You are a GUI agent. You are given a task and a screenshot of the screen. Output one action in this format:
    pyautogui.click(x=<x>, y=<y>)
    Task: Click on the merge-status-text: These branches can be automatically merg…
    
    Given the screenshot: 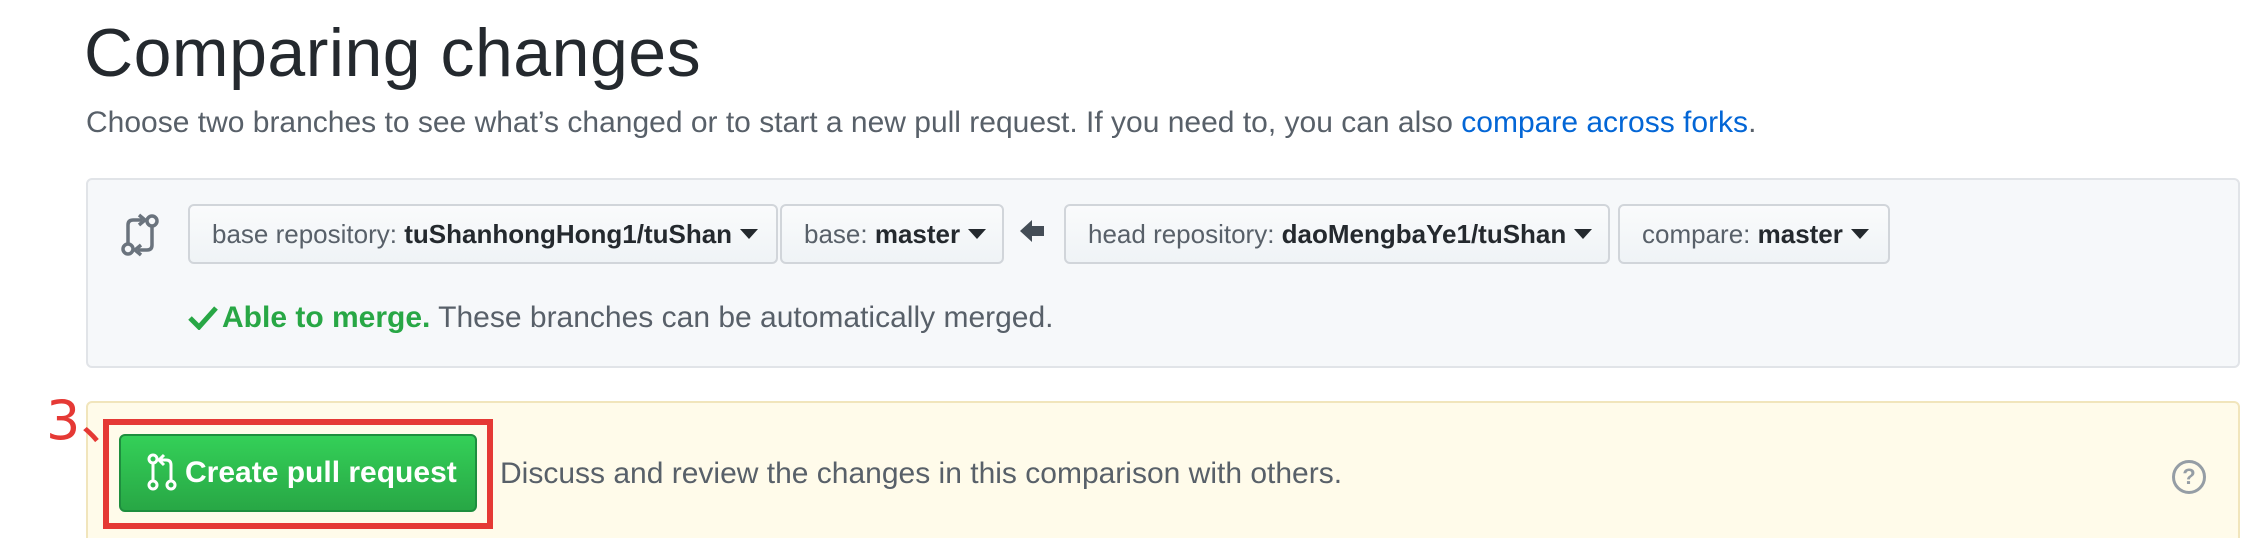 What is the action you would take?
    pyautogui.click(x=742, y=317)
    